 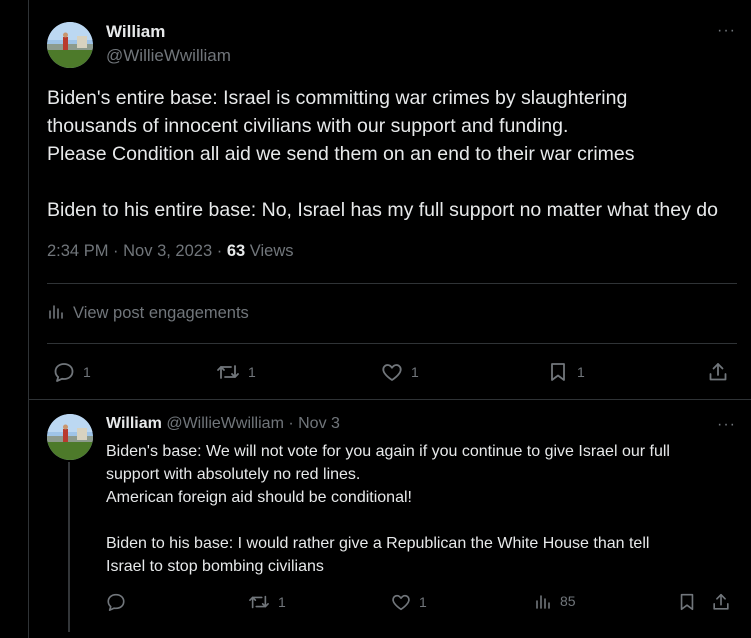 What do you see at coordinates (236, 251) in the screenshot?
I see `views-count: 63` at bounding box center [236, 251].